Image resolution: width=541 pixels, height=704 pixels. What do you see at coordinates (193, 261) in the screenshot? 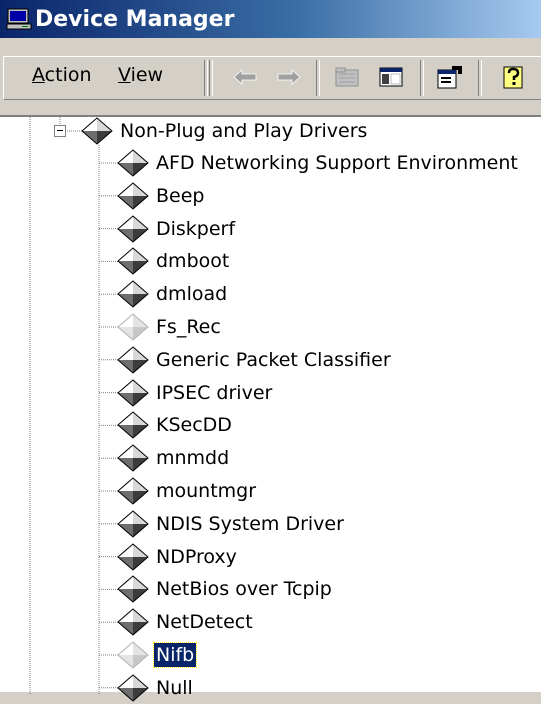
I see `tree-item-label: dmboot` at bounding box center [193, 261].